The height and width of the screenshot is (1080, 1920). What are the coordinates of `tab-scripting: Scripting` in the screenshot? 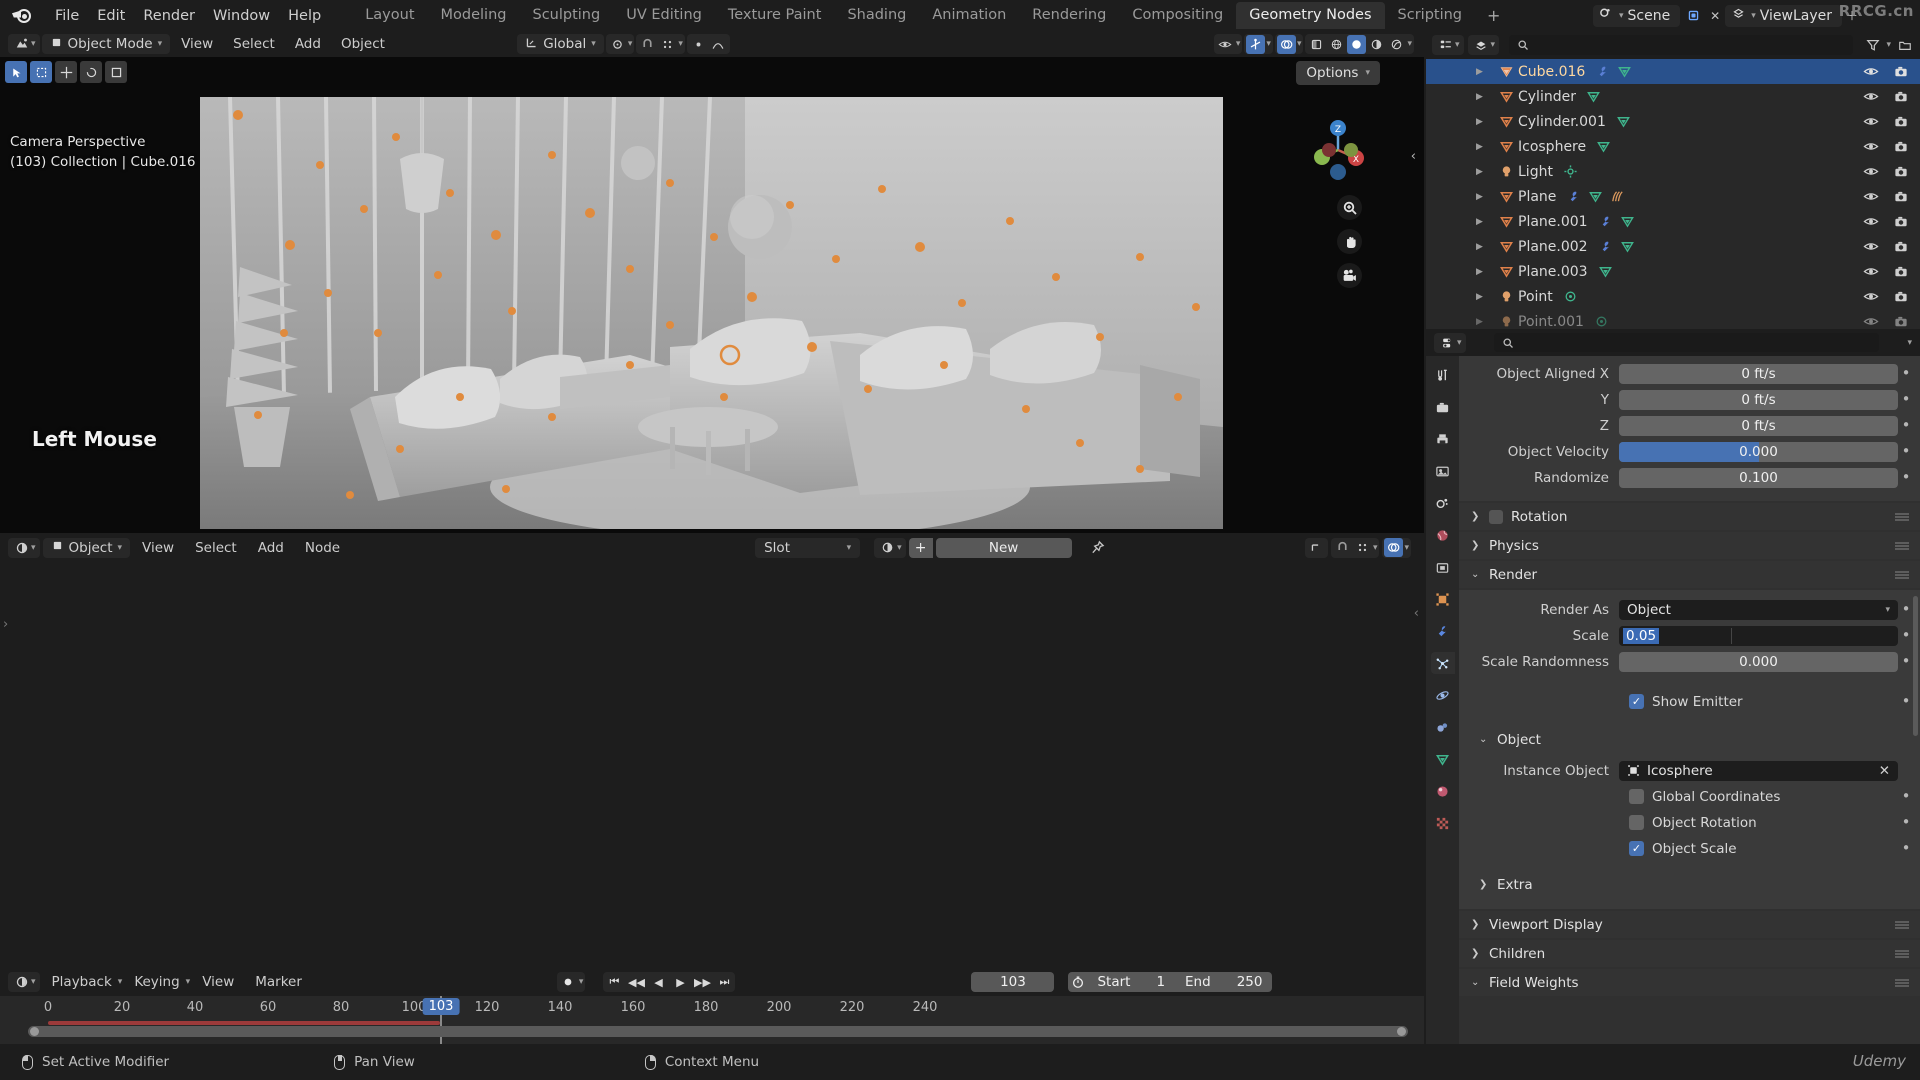 It's located at (1430, 16).